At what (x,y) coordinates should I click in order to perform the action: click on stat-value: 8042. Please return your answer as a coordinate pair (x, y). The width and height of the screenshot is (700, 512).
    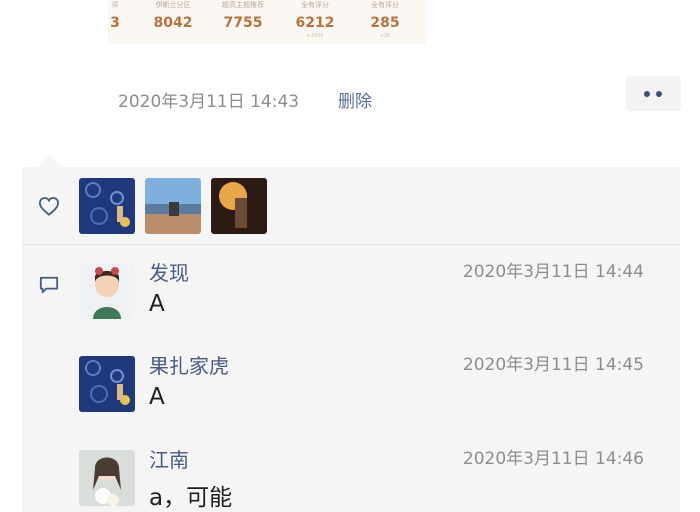
    Looking at the image, I should click on (173, 23).